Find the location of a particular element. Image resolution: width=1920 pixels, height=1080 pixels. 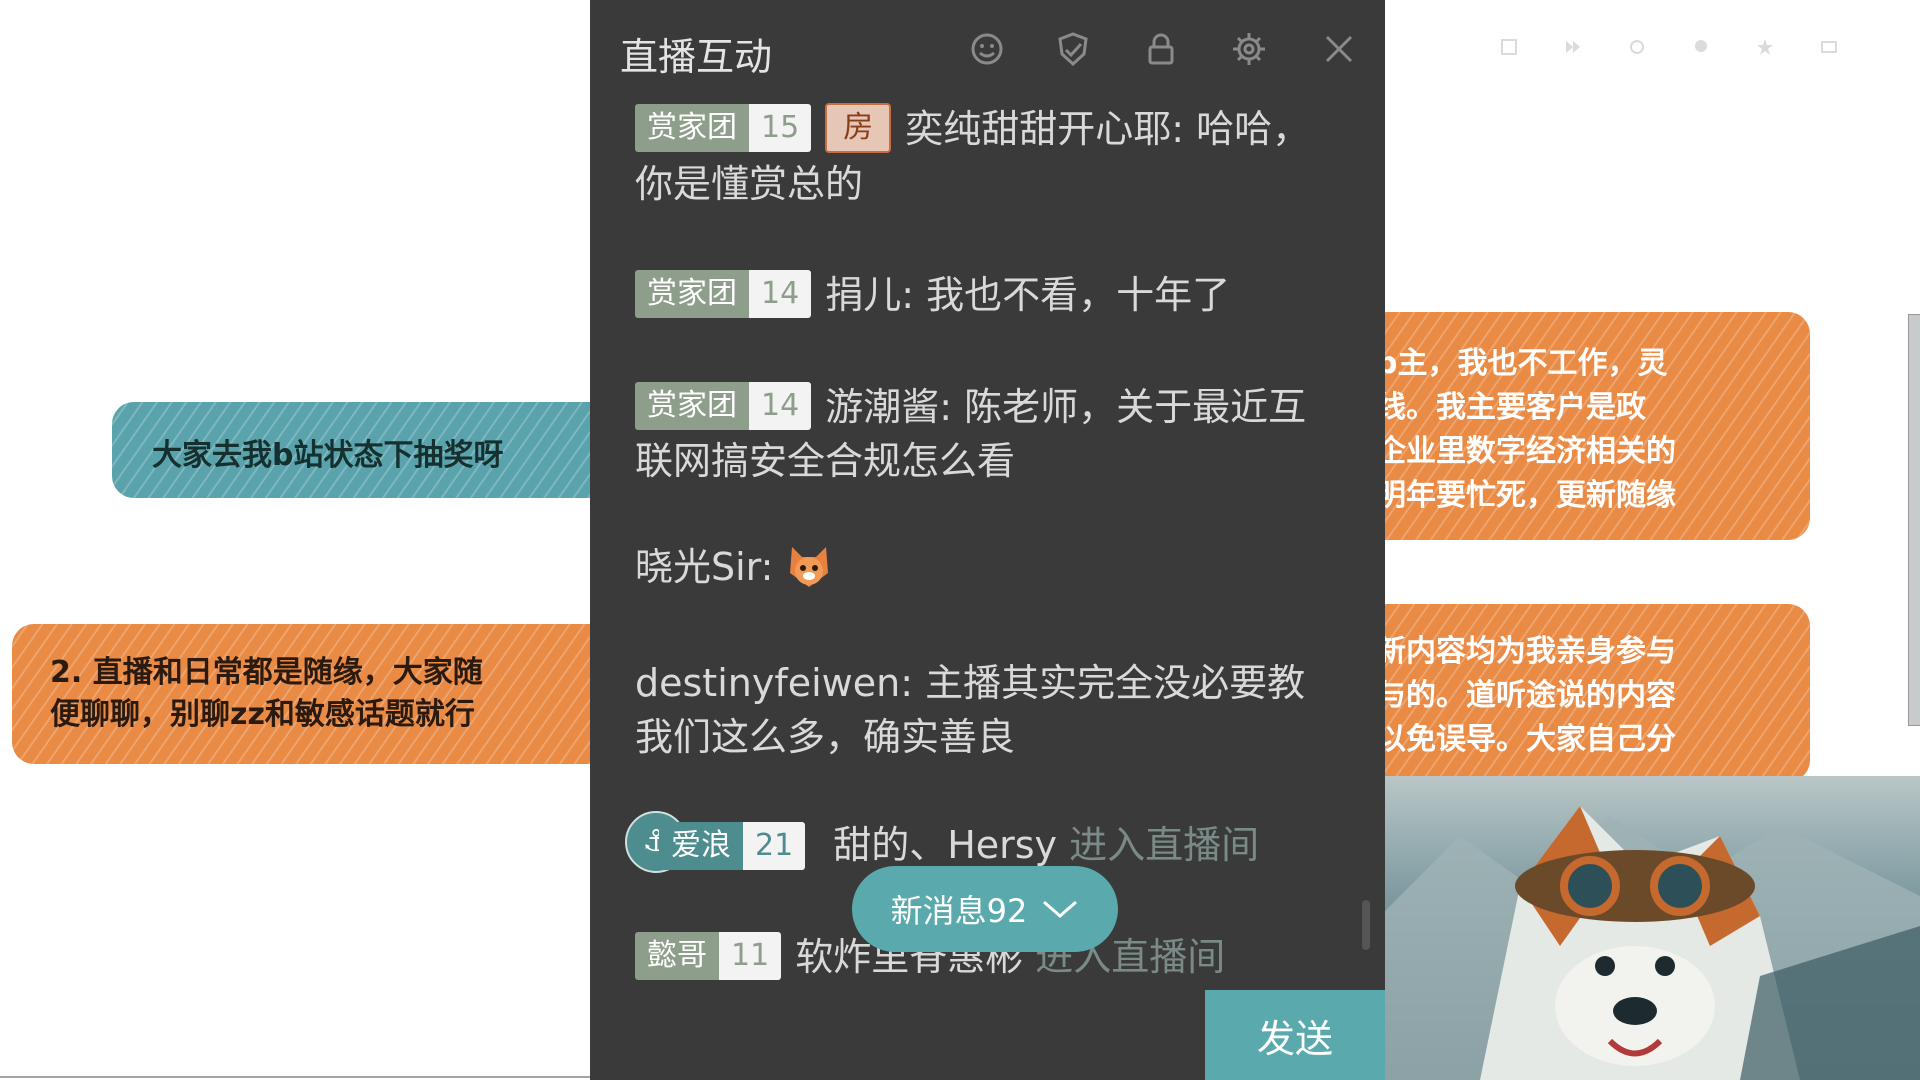

new-messages-label: 新消息92 is located at coordinates (959, 911).